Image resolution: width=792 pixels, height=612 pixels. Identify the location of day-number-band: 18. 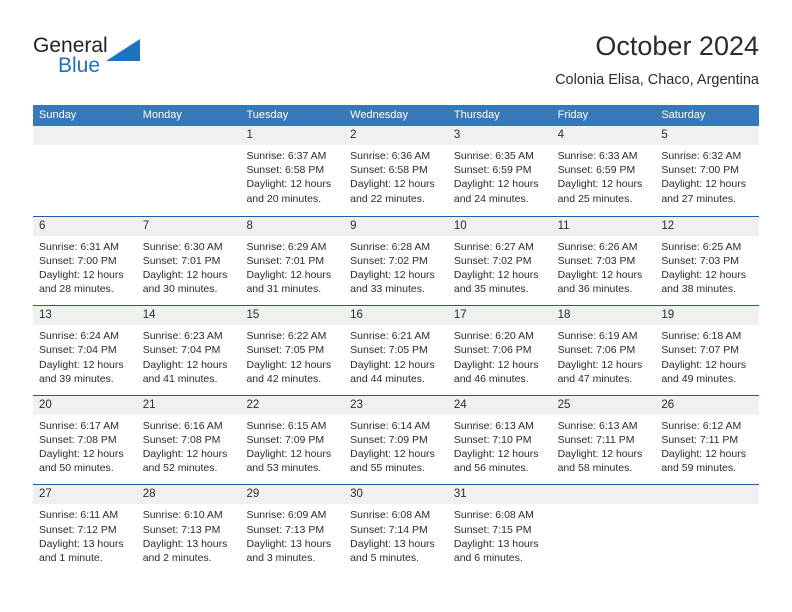
(603, 316).